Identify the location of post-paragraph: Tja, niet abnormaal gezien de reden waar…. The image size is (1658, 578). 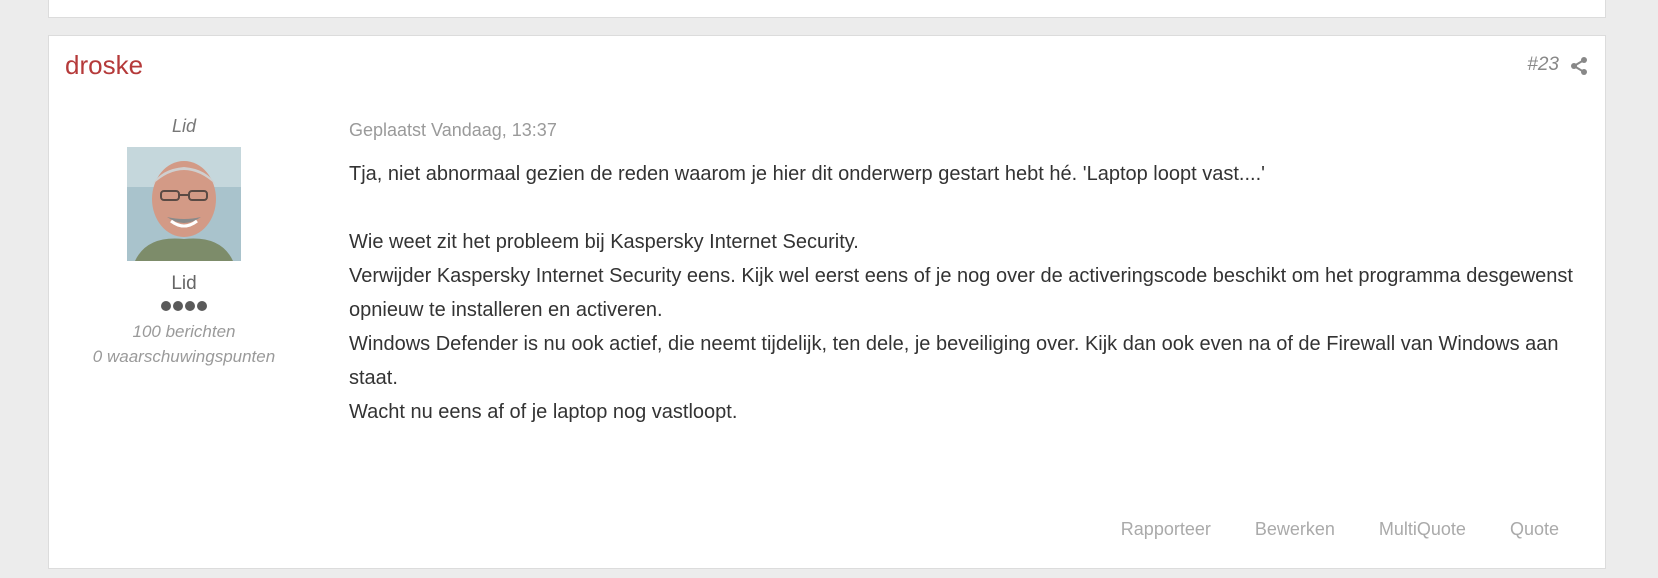
(807, 174).